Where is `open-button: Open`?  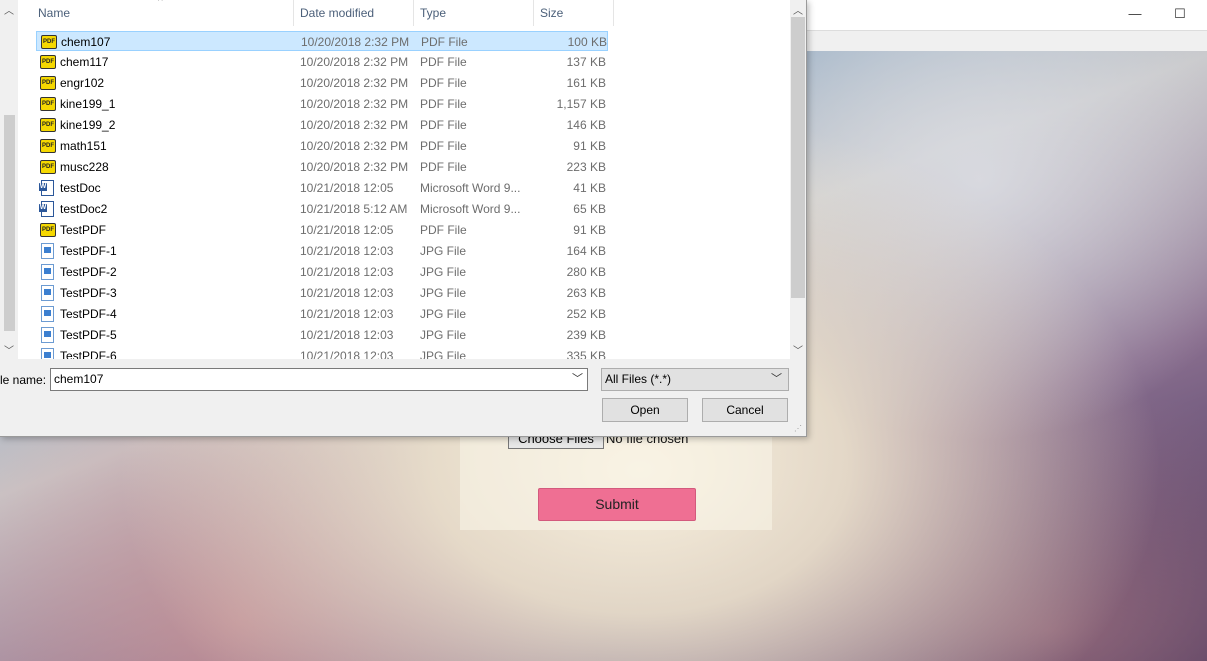
open-button: Open is located at coordinates (645, 410).